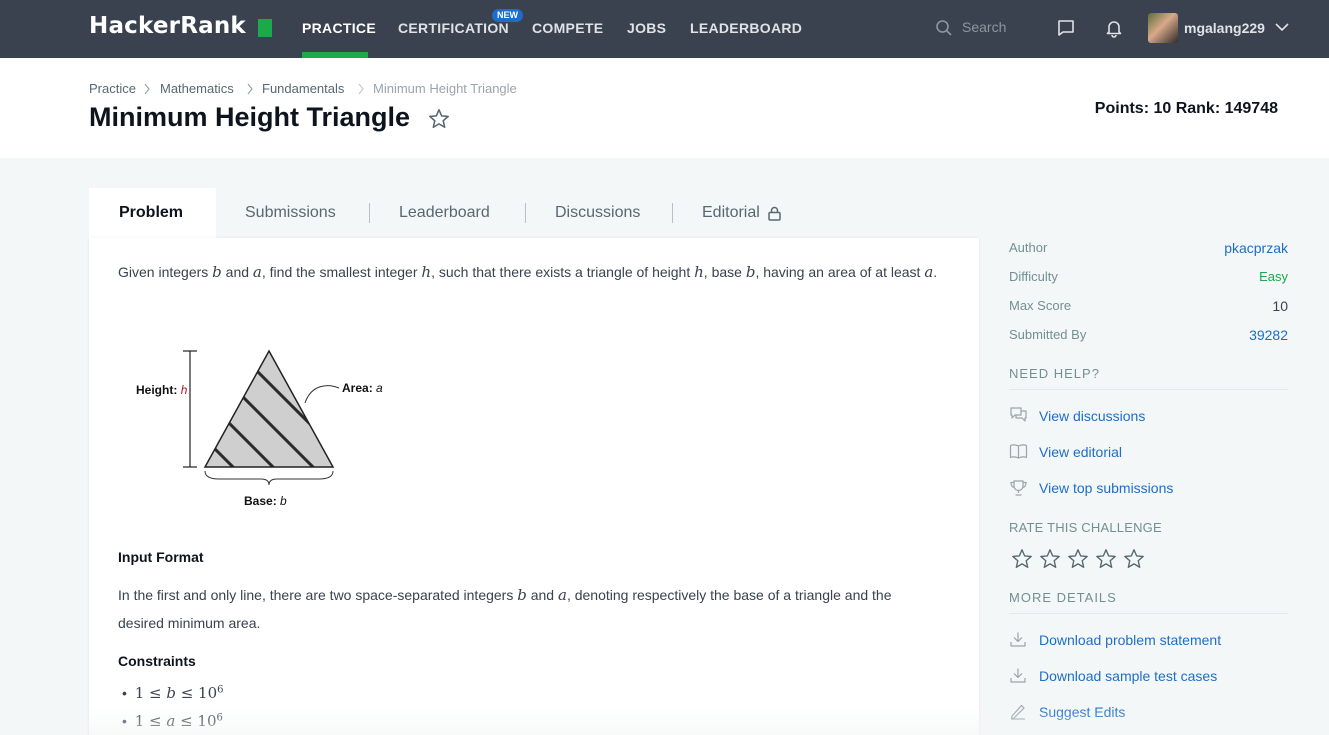  I want to click on difficulty-label: Difficulty, so click(1033, 276).